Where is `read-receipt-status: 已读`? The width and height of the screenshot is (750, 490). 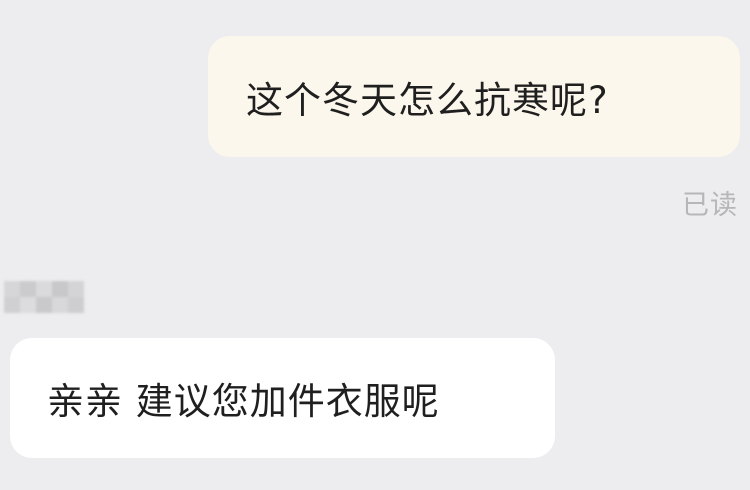 read-receipt-status: 已读 is located at coordinates (710, 205).